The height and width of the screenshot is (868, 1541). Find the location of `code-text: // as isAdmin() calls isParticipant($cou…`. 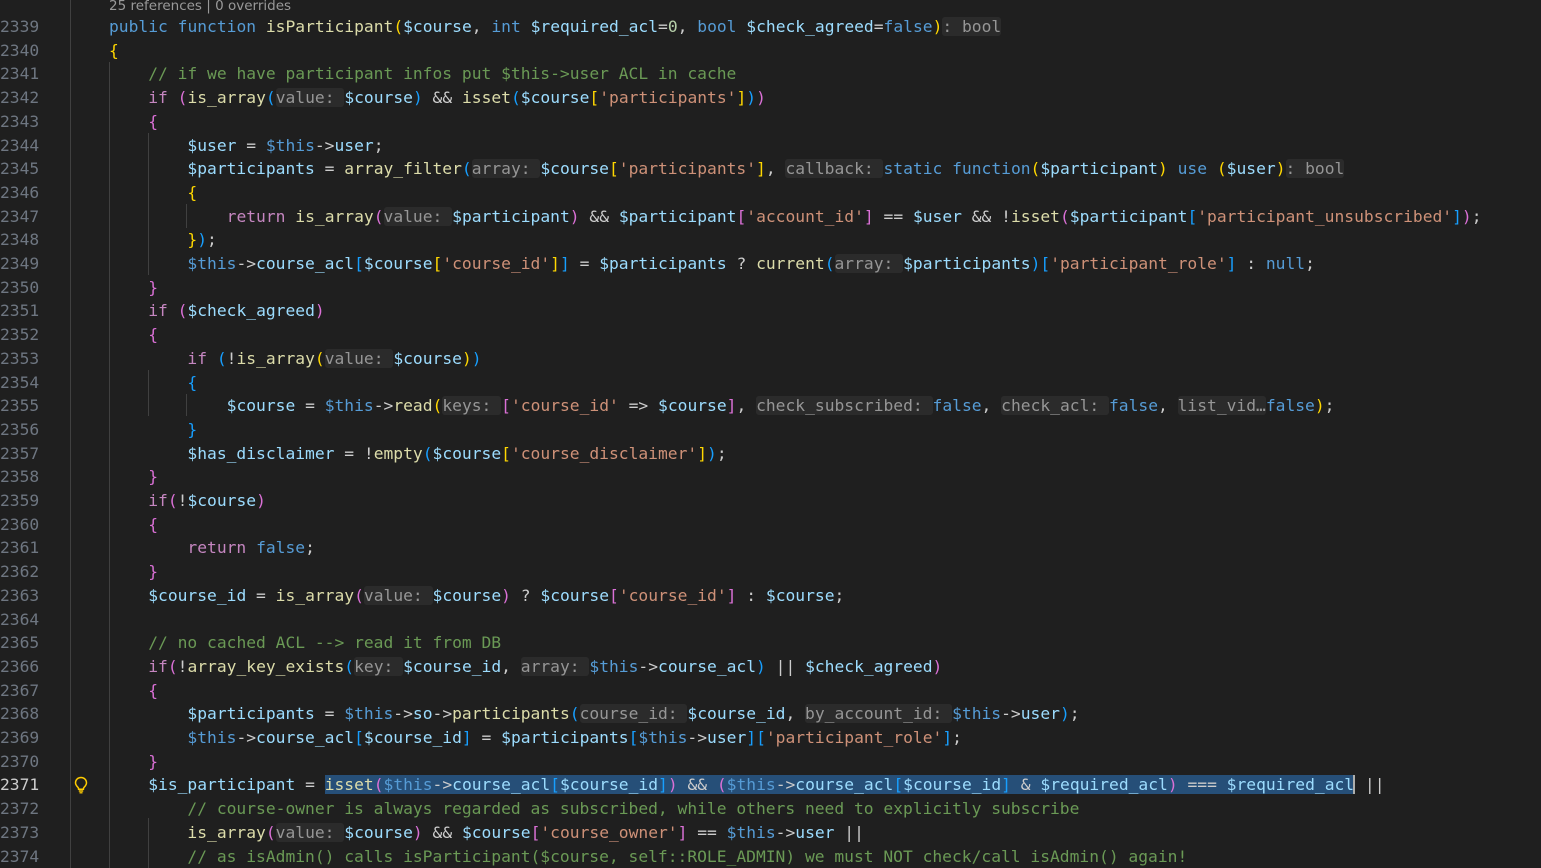

code-text: // as isAdmin() calls isParticipant($cou… is located at coordinates (648, 856).